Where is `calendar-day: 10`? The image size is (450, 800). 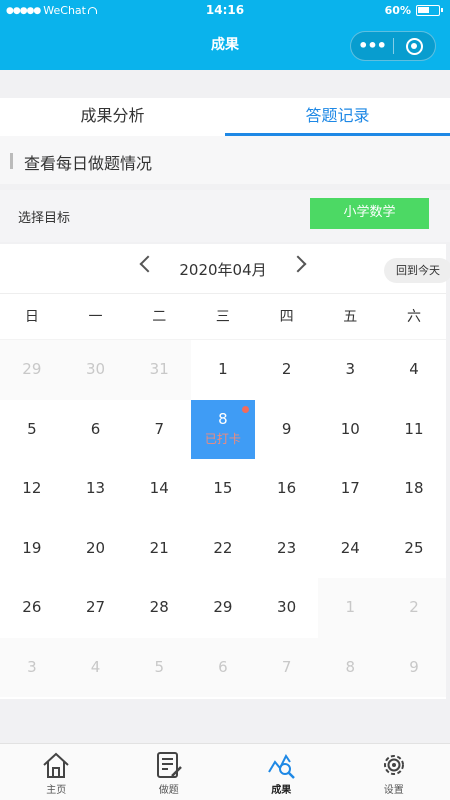
calendar-day: 10 is located at coordinates (350, 430).